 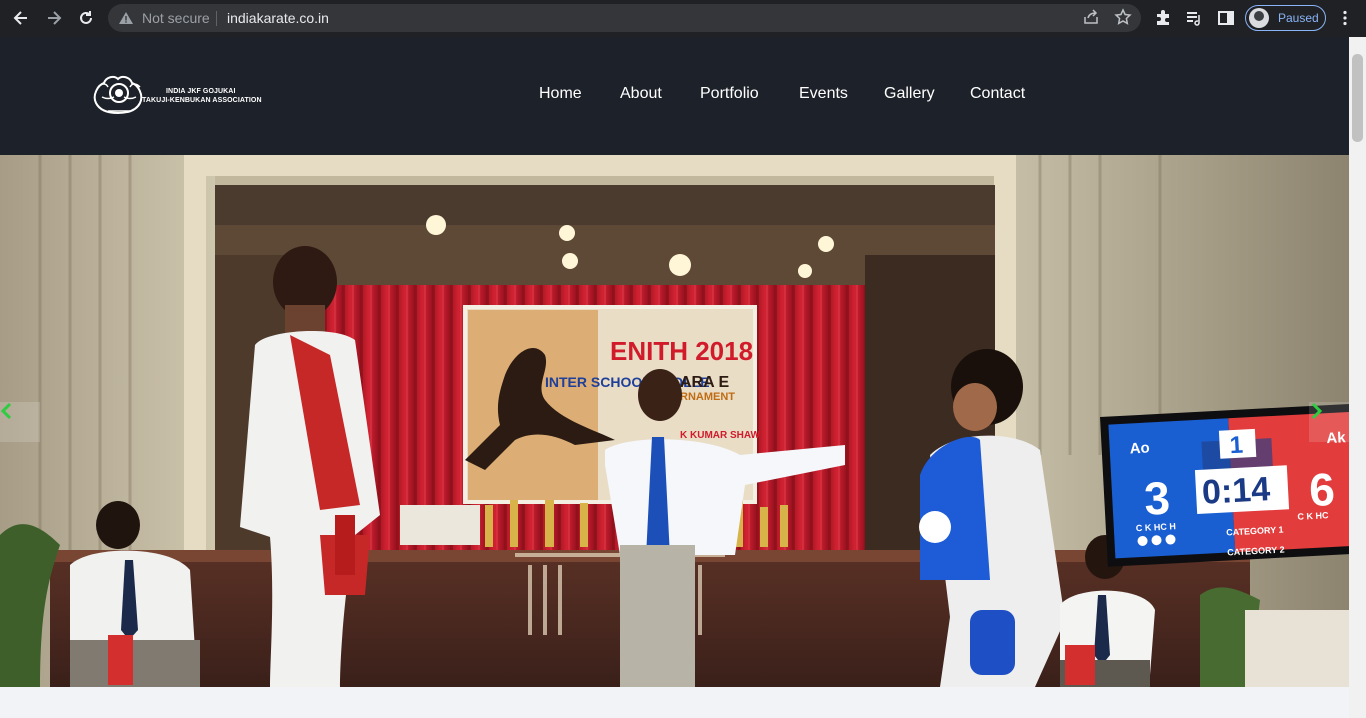 I want to click on nav-about: About, so click(x=641, y=94).